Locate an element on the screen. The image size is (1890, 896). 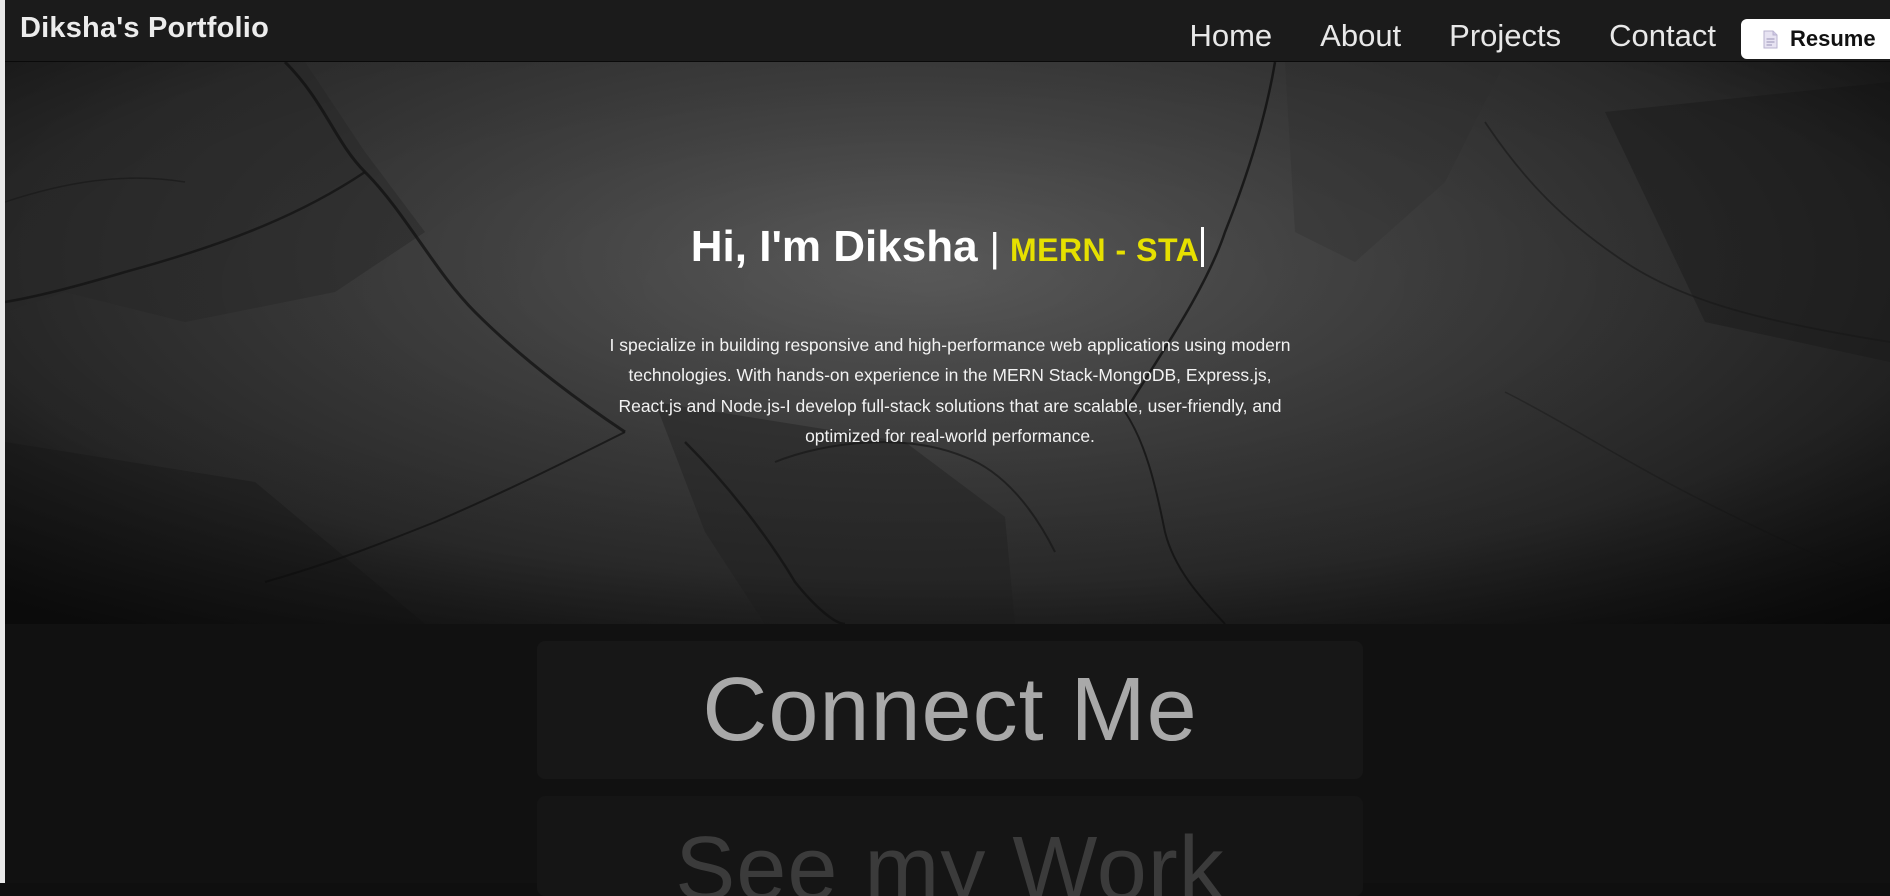
nav-links: Home About Projects Contact is located at coordinates (1452, 36).